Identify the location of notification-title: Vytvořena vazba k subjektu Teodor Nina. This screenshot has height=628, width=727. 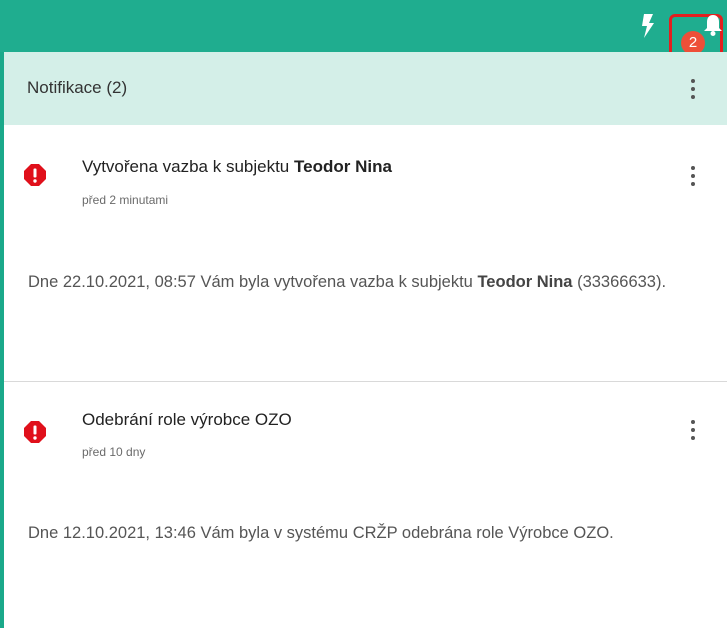
(237, 167).